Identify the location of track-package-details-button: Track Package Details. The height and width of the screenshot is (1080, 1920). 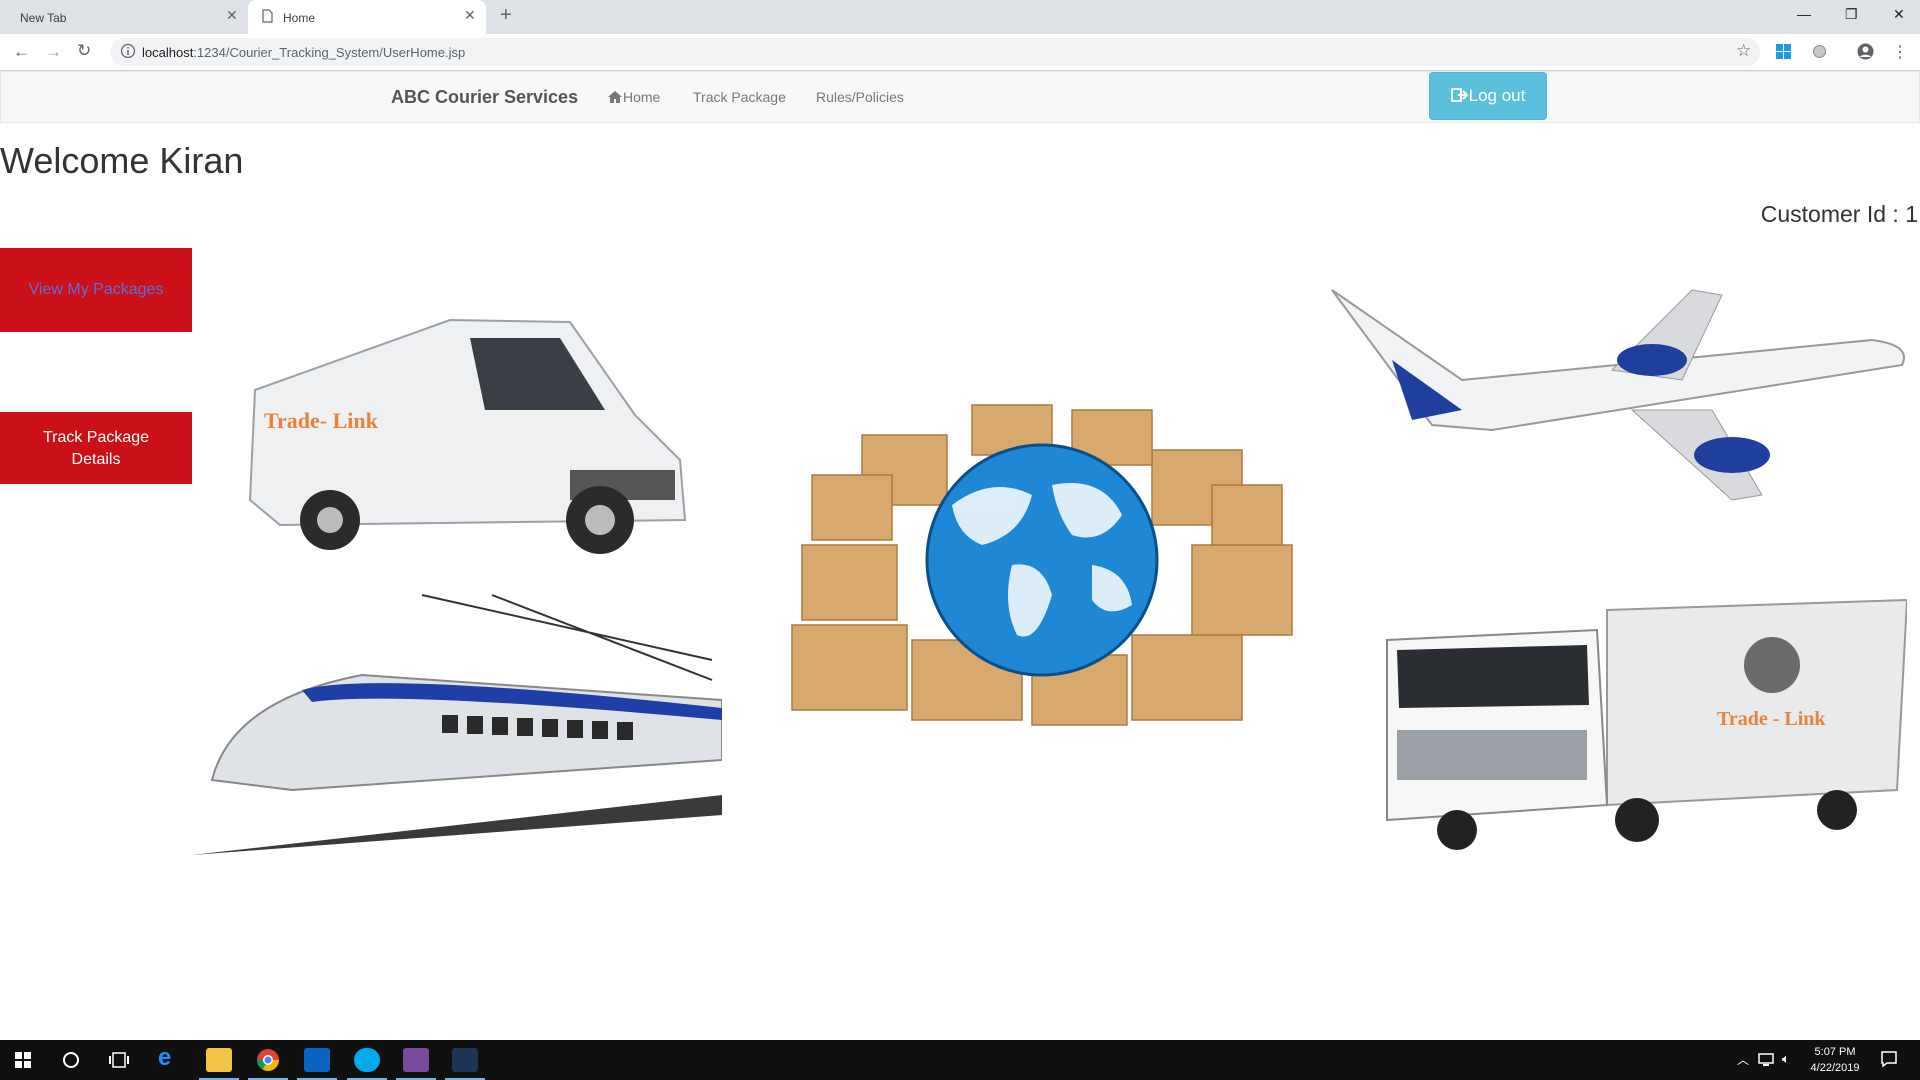
(96, 448).